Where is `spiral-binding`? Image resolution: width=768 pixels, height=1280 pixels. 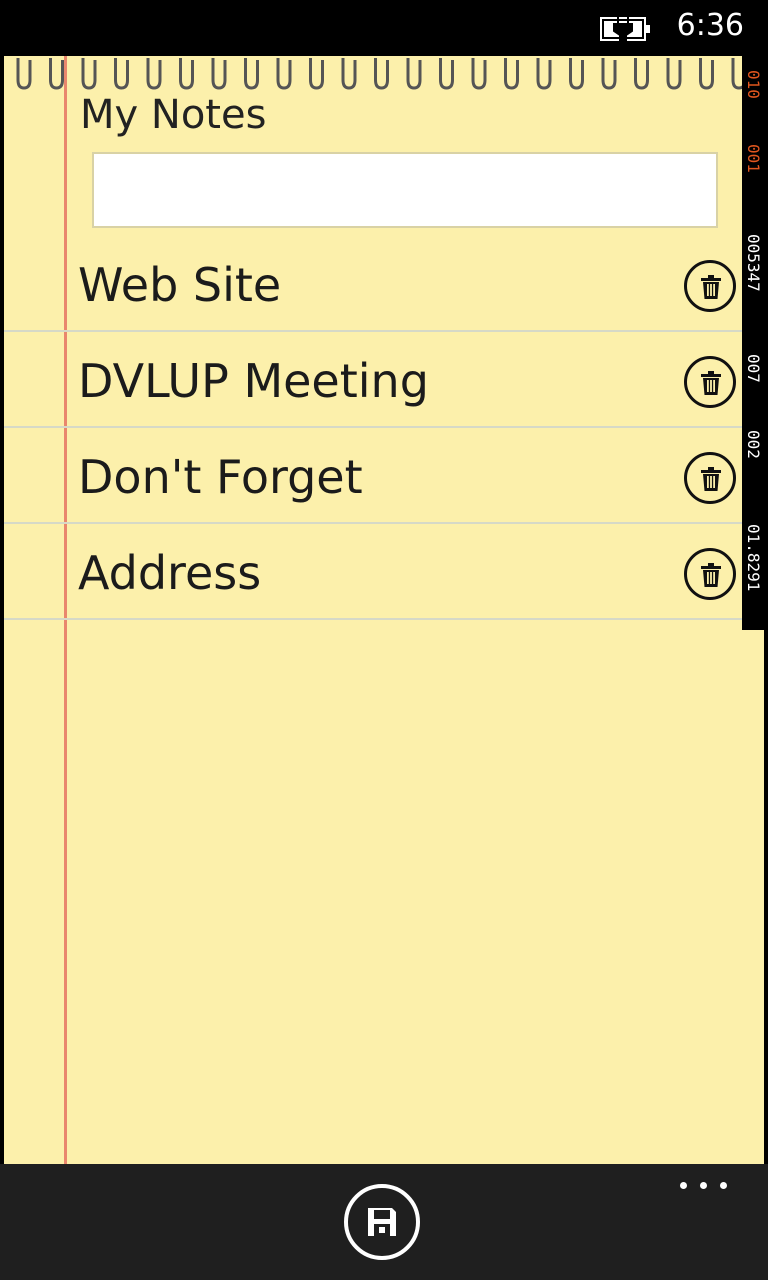 spiral-binding is located at coordinates (380, 74).